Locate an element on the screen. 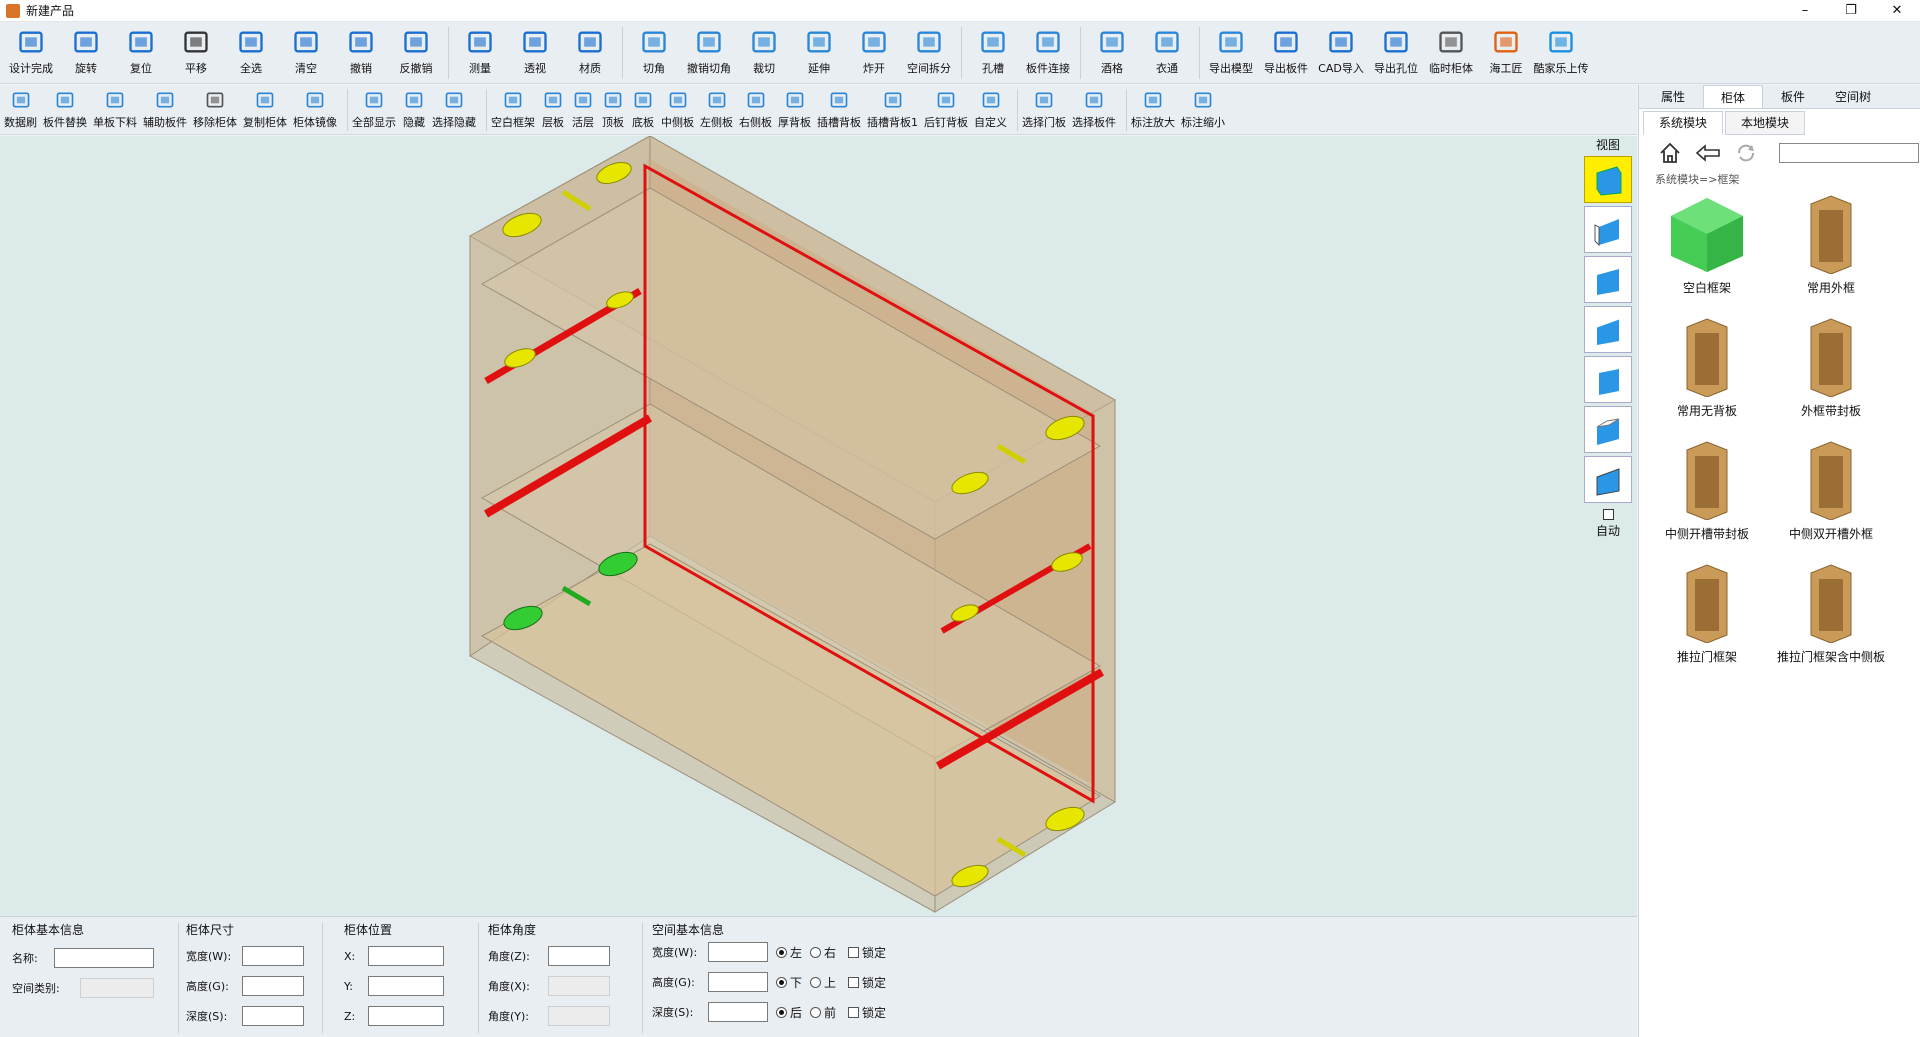 The width and height of the screenshot is (1920, 1037). module-item: 中侧双开槽外框 is located at coordinates (1831, 500).